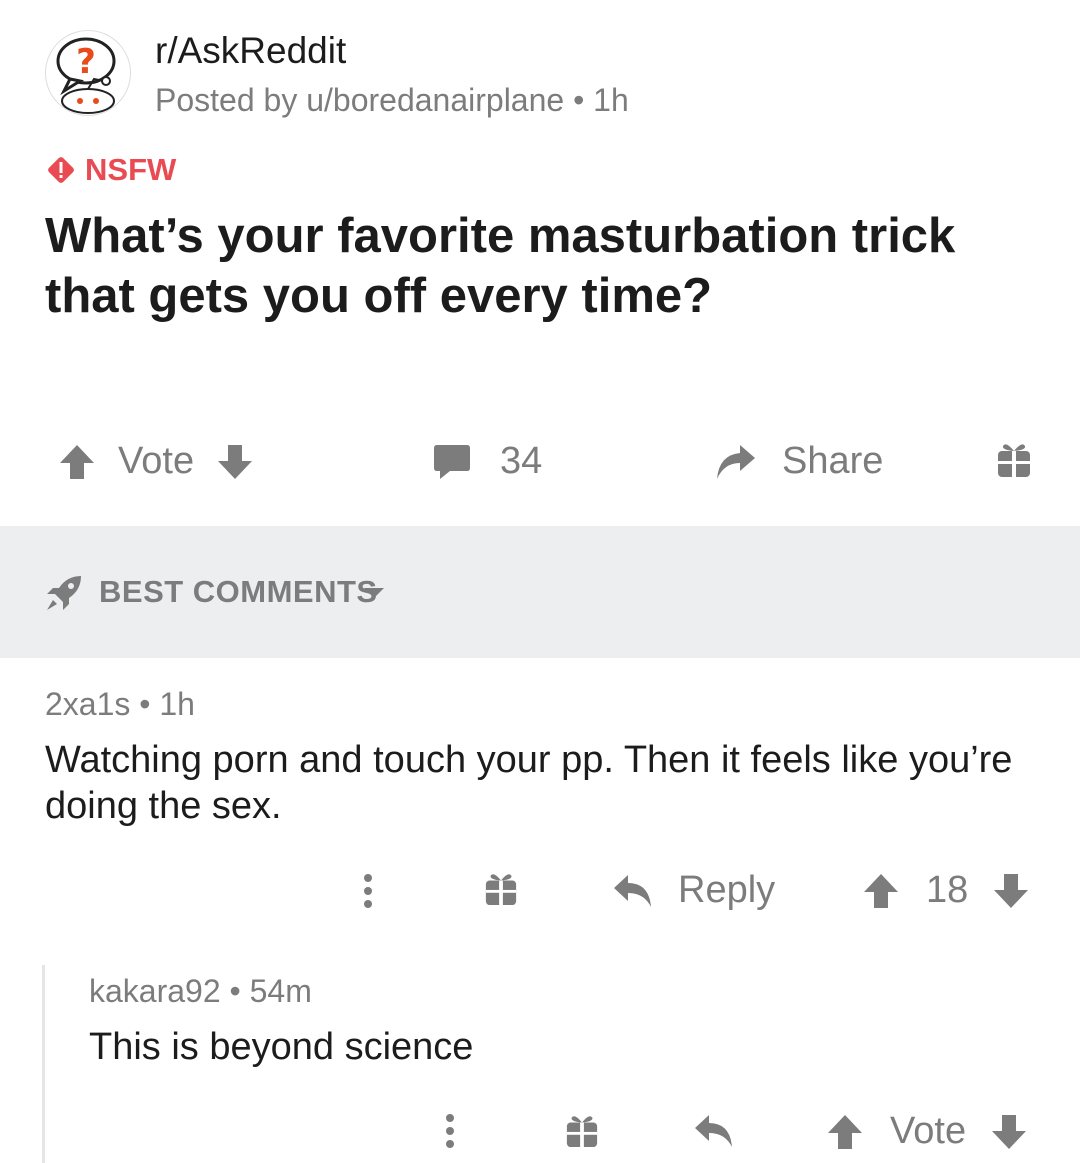 Image resolution: width=1080 pixels, height=1163 pixels. Describe the element at coordinates (374, 593) in the screenshot. I see `caret-down-icon` at that location.